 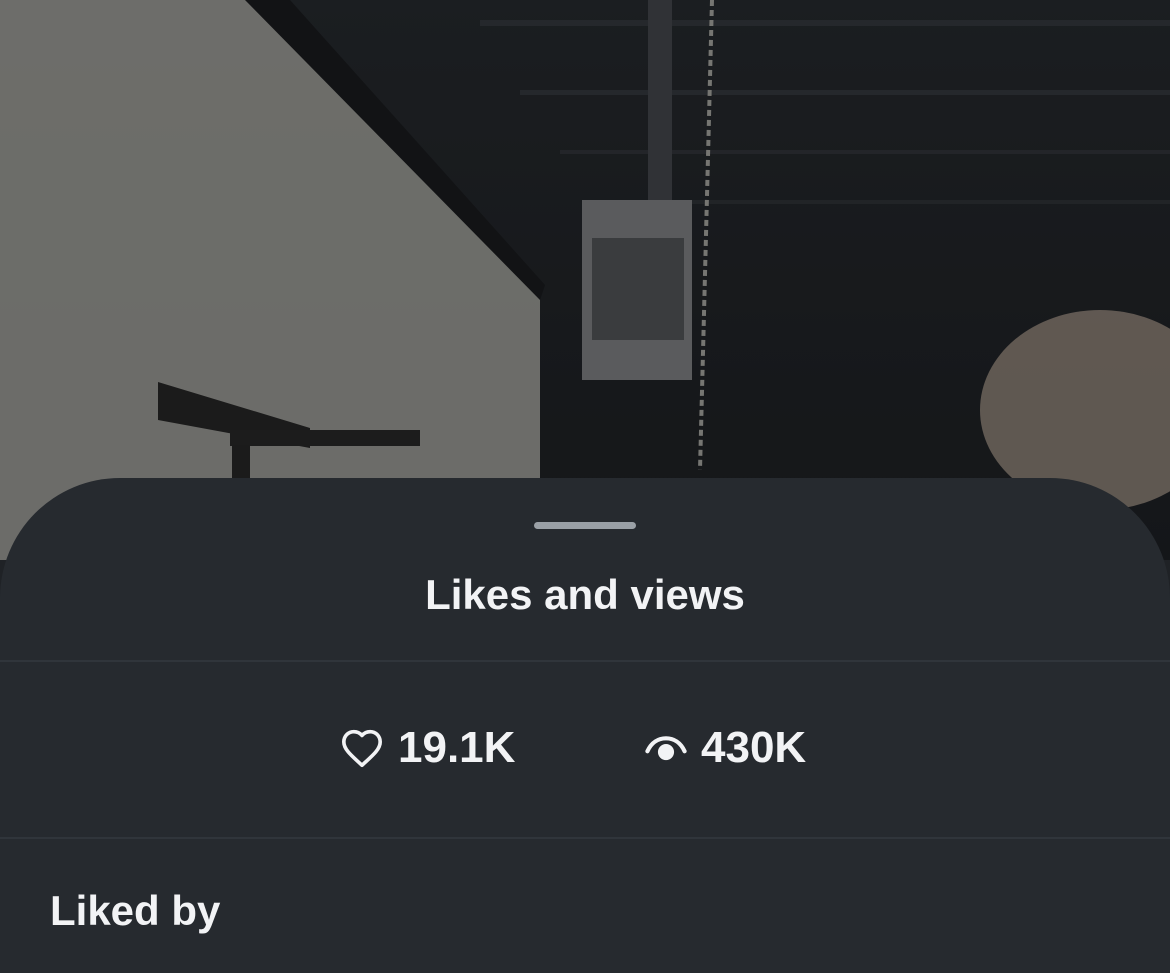 I want to click on likes-count: 19.1K, so click(x=457, y=747).